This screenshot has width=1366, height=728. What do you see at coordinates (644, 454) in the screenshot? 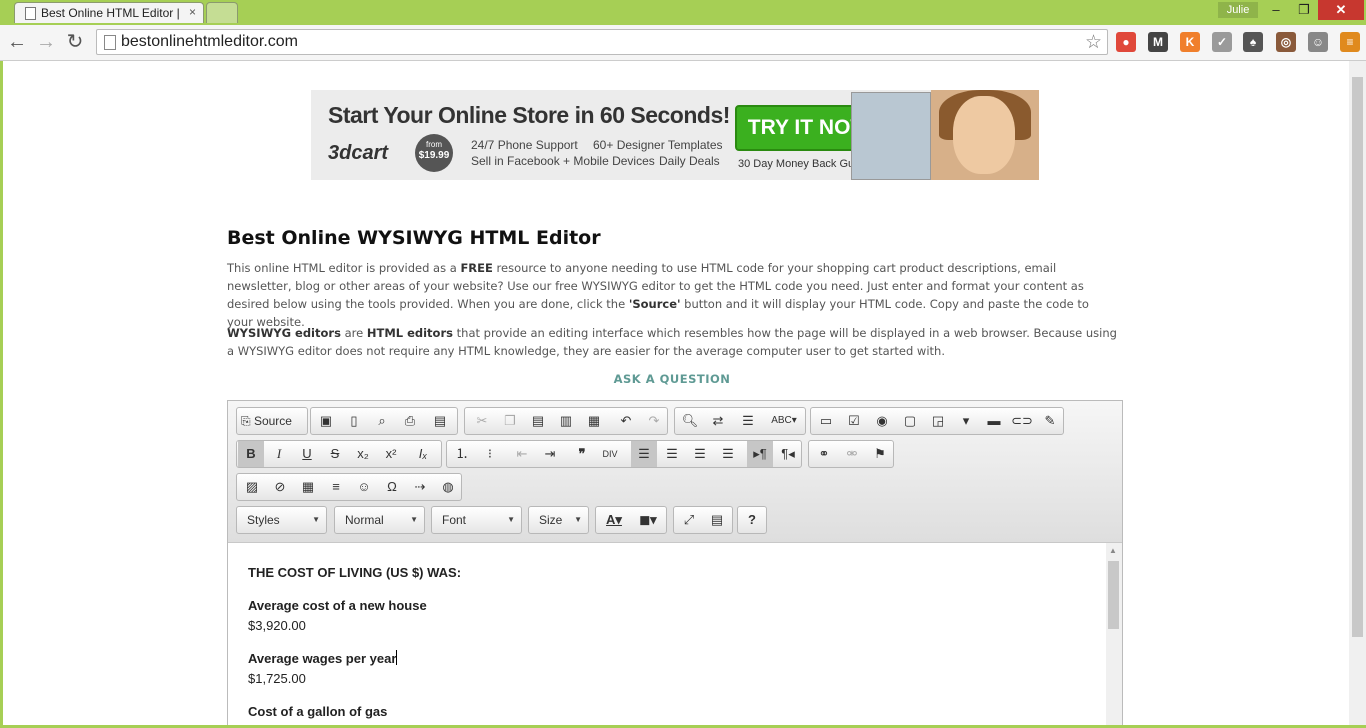
I see `align-left-icon: ☰` at bounding box center [644, 454].